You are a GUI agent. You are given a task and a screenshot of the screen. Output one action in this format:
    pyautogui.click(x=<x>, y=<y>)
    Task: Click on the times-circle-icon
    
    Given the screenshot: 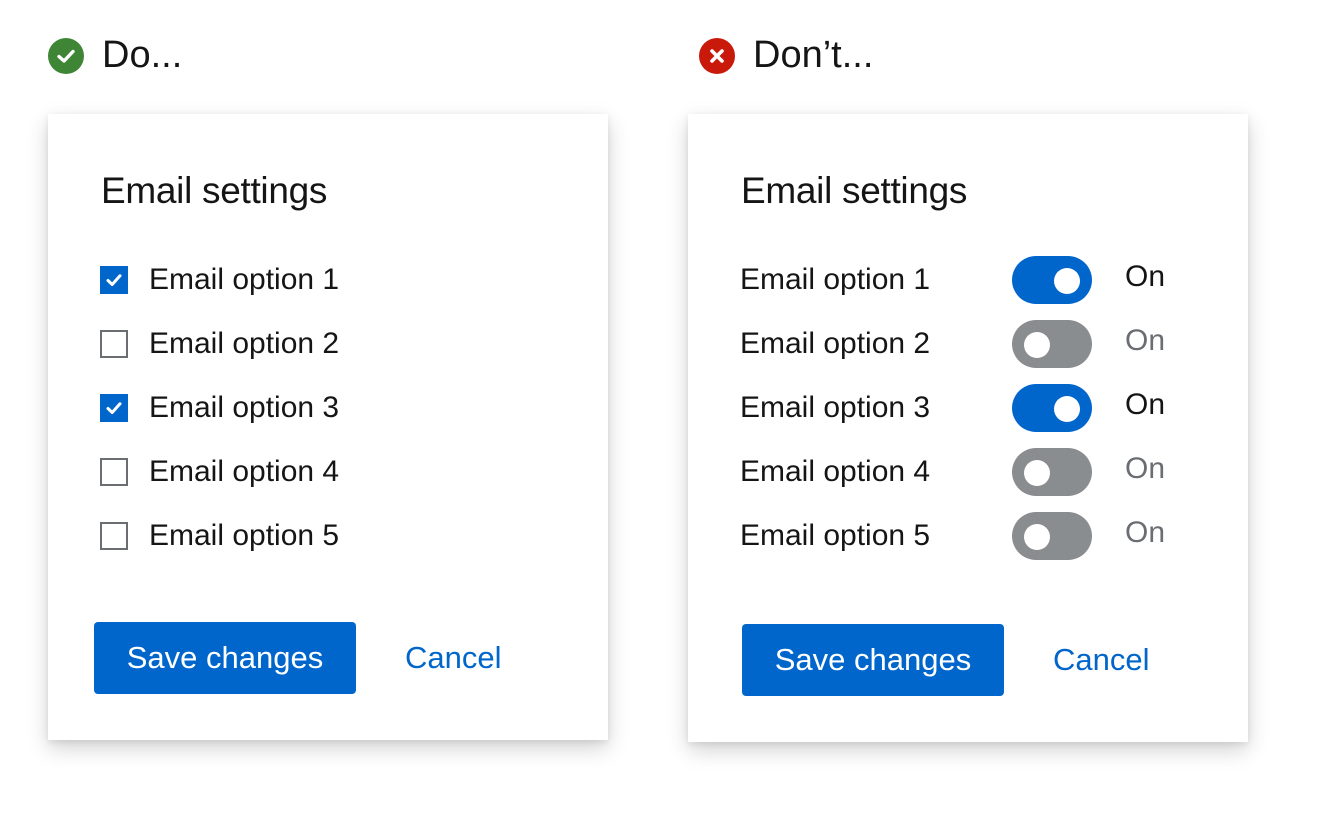 What is the action you would take?
    pyautogui.click(x=717, y=55)
    